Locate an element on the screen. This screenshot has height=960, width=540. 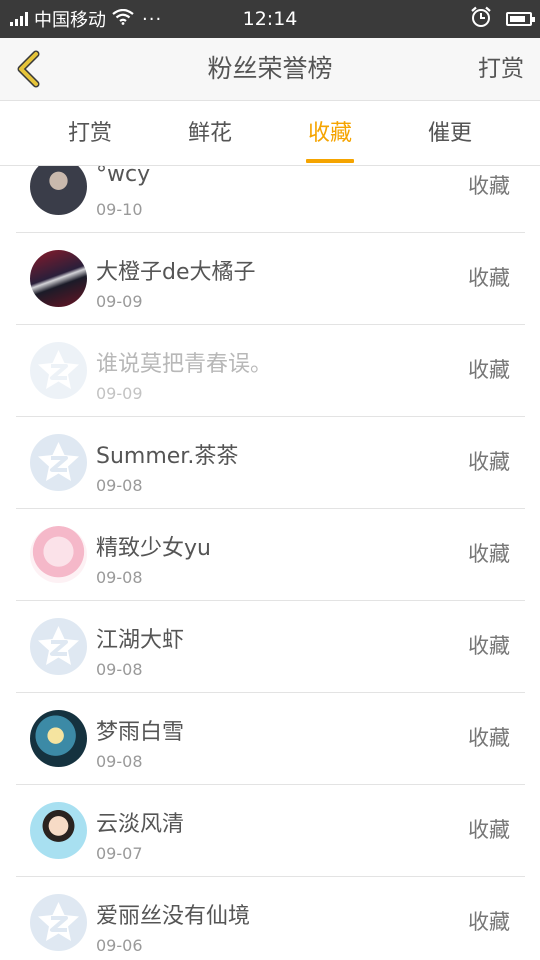
page-title: 粉丝荣誉榜 is located at coordinates (270, 68).